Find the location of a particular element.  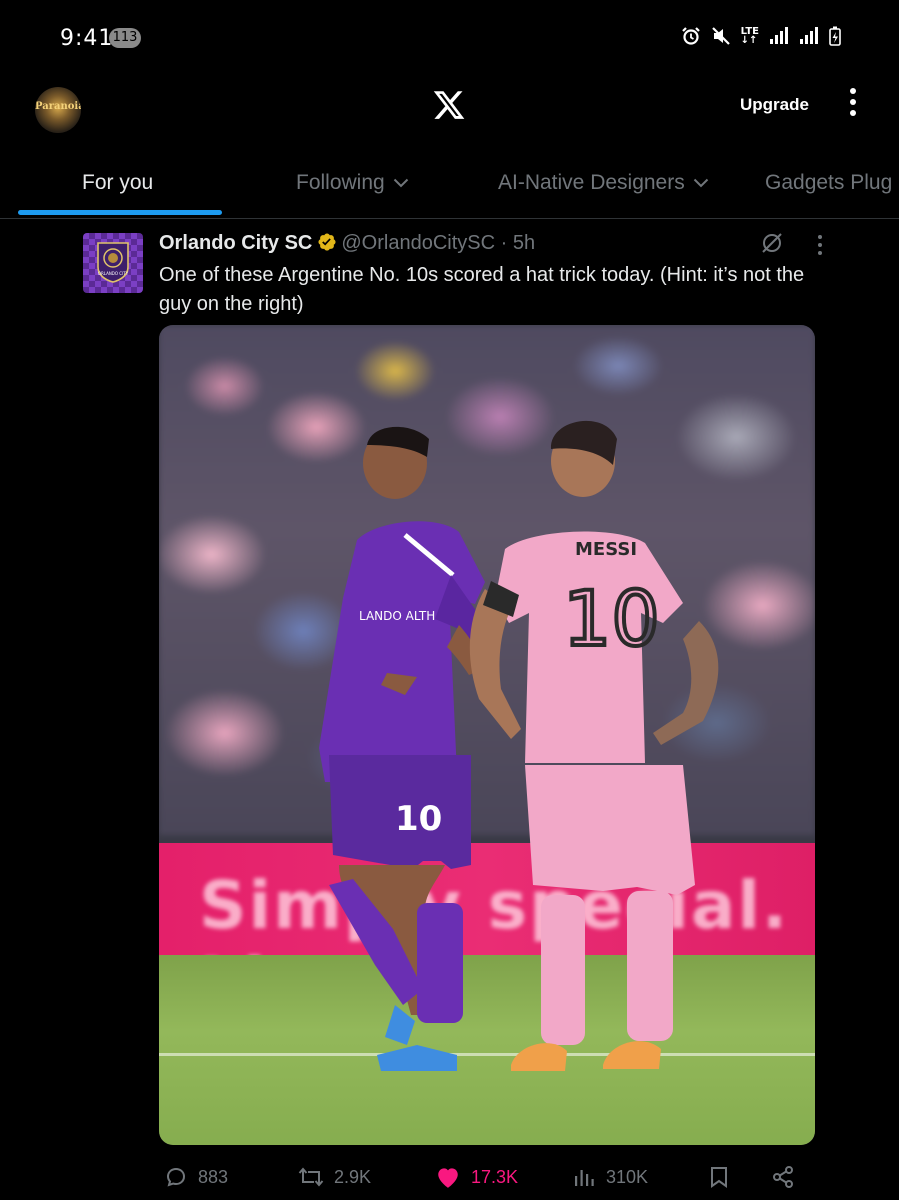

tab-following: Following is located at coordinates (352, 183).